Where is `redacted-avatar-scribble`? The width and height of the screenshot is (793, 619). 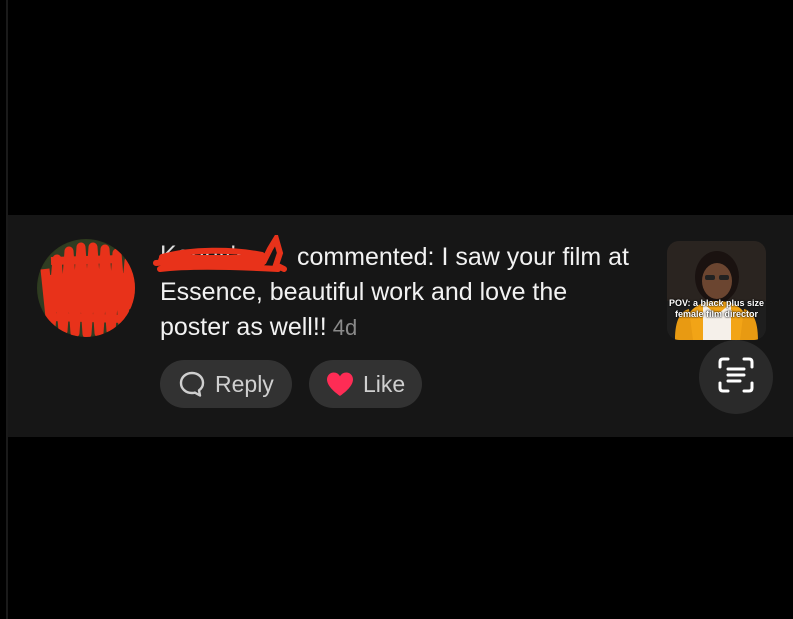 redacted-avatar-scribble is located at coordinates (86, 288).